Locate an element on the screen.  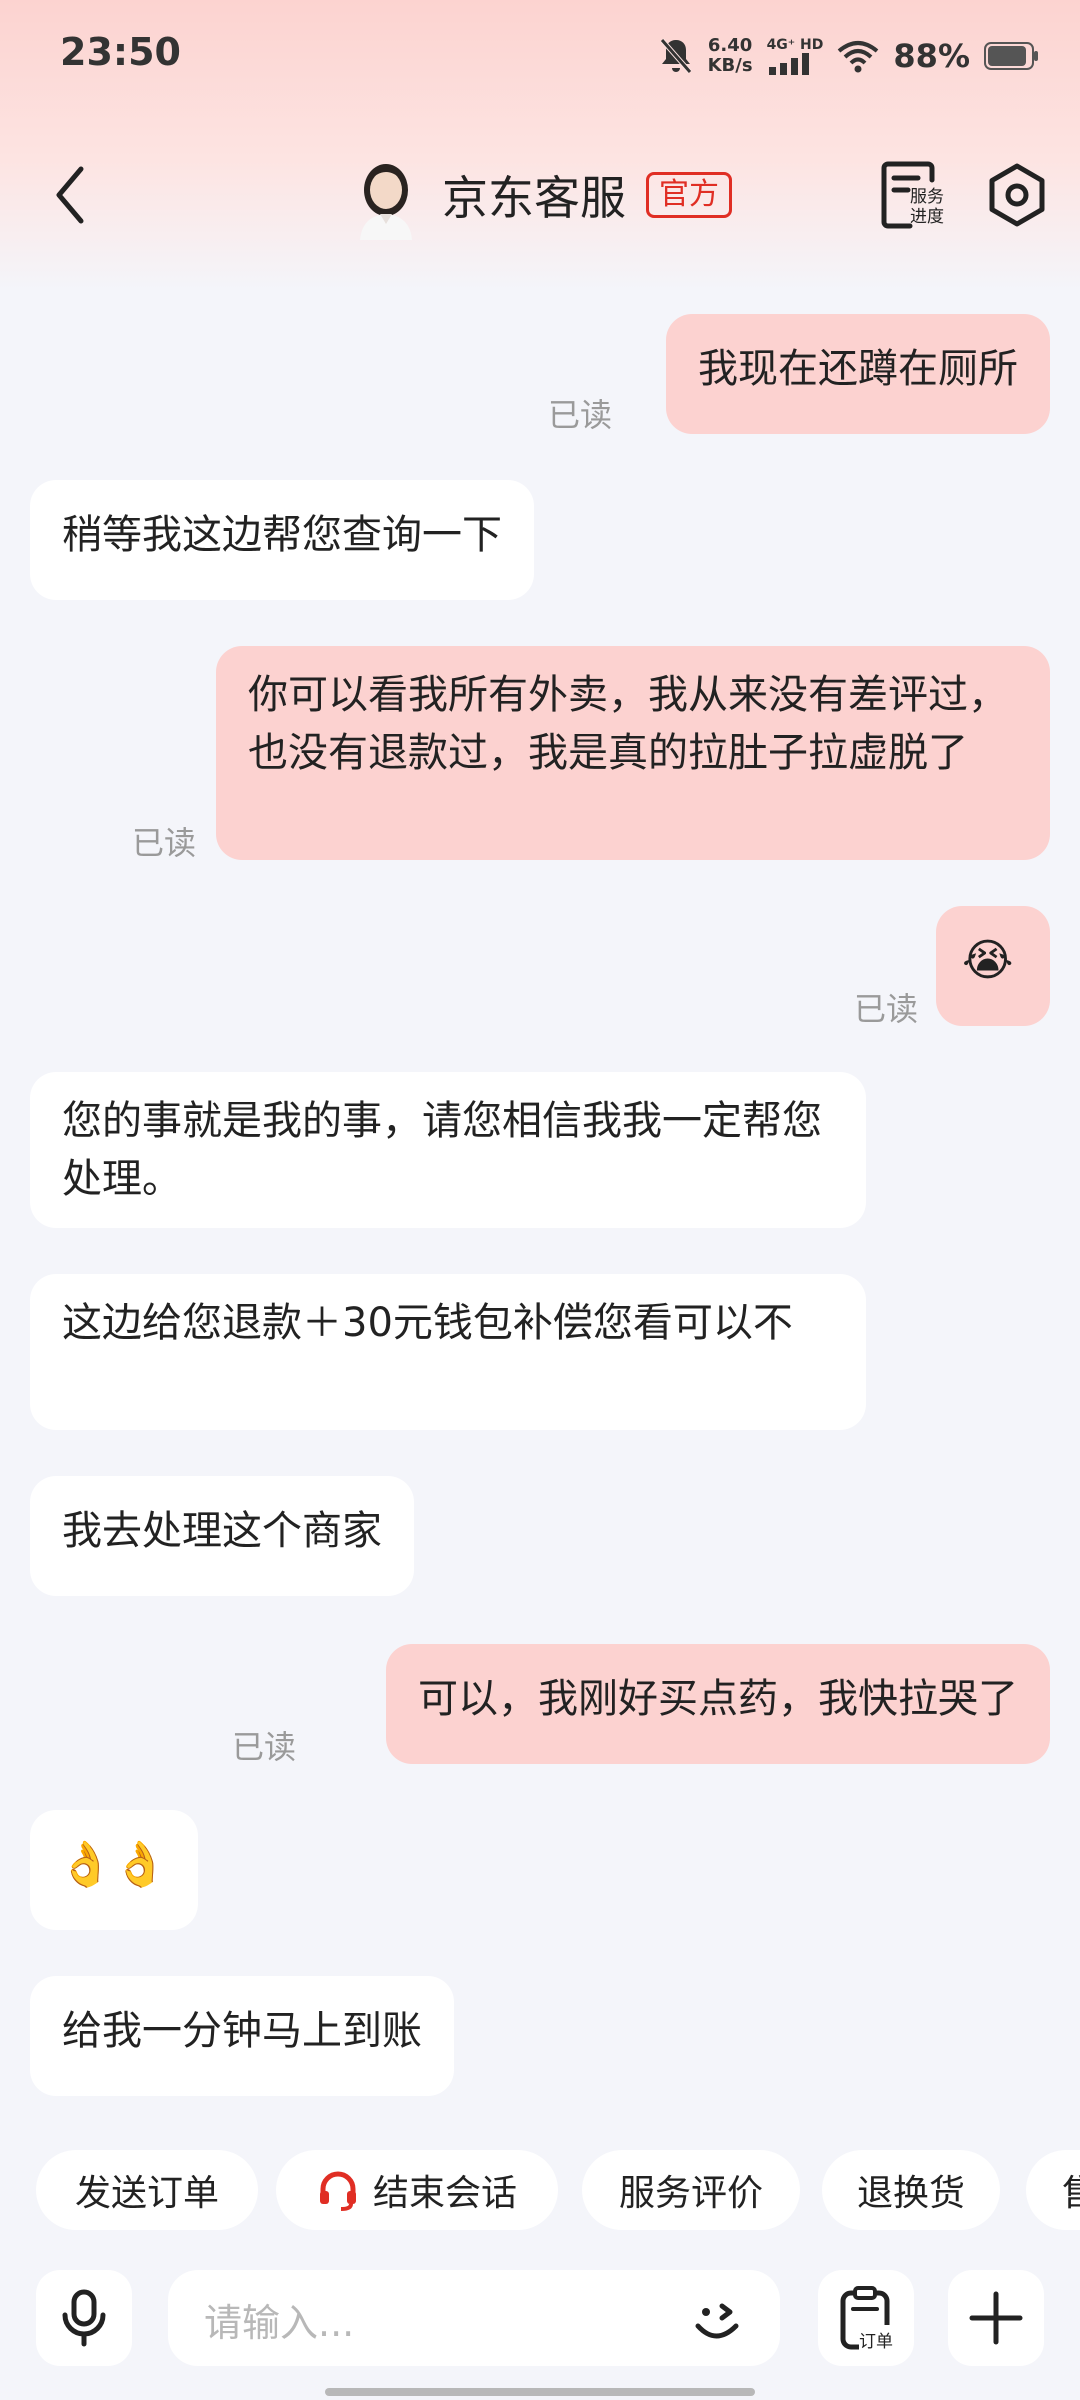
signal-bars-icon is located at coordinates (788, 64).